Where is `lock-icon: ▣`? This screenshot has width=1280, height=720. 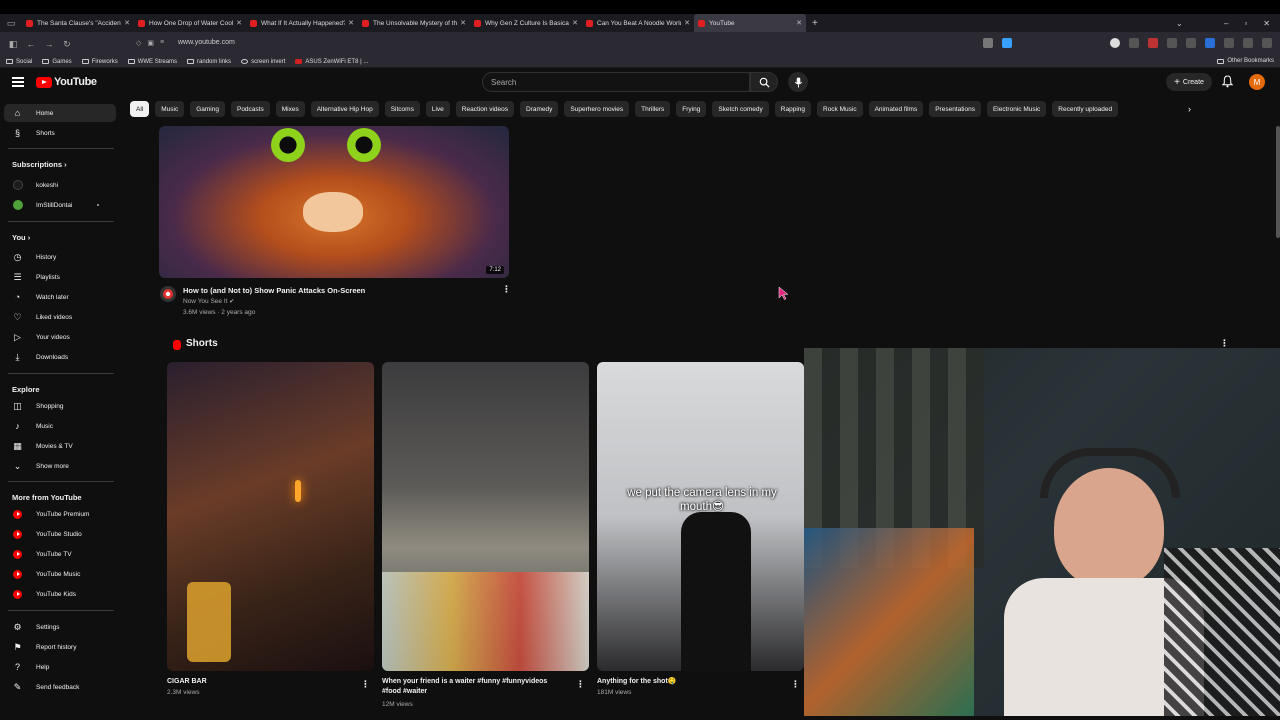
lock-icon: ▣ is located at coordinates (150, 43).